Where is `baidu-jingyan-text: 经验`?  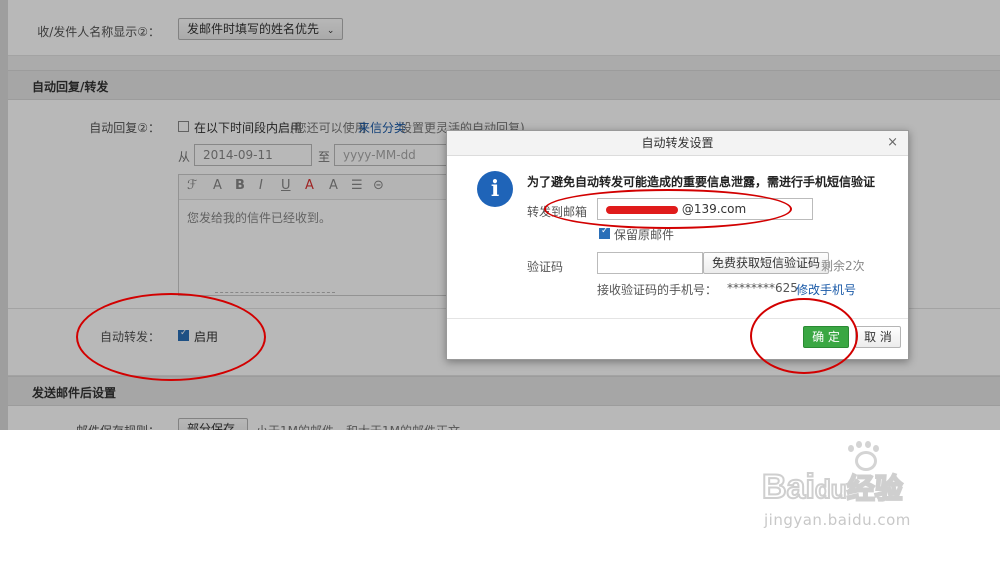 baidu-jingyan-text: 经验 is located at coordinates (875, 488).